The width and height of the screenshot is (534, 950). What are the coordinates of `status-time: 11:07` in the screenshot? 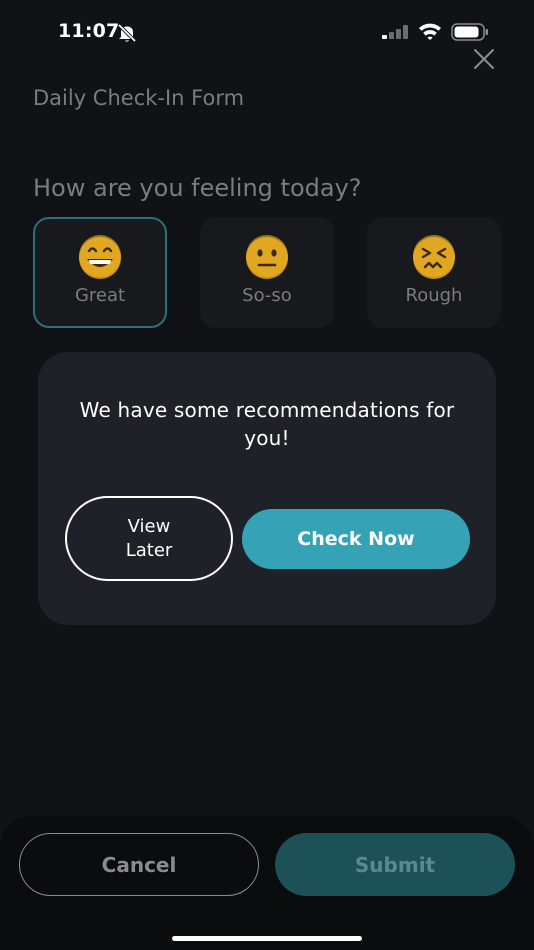 It's located at (89, 31).